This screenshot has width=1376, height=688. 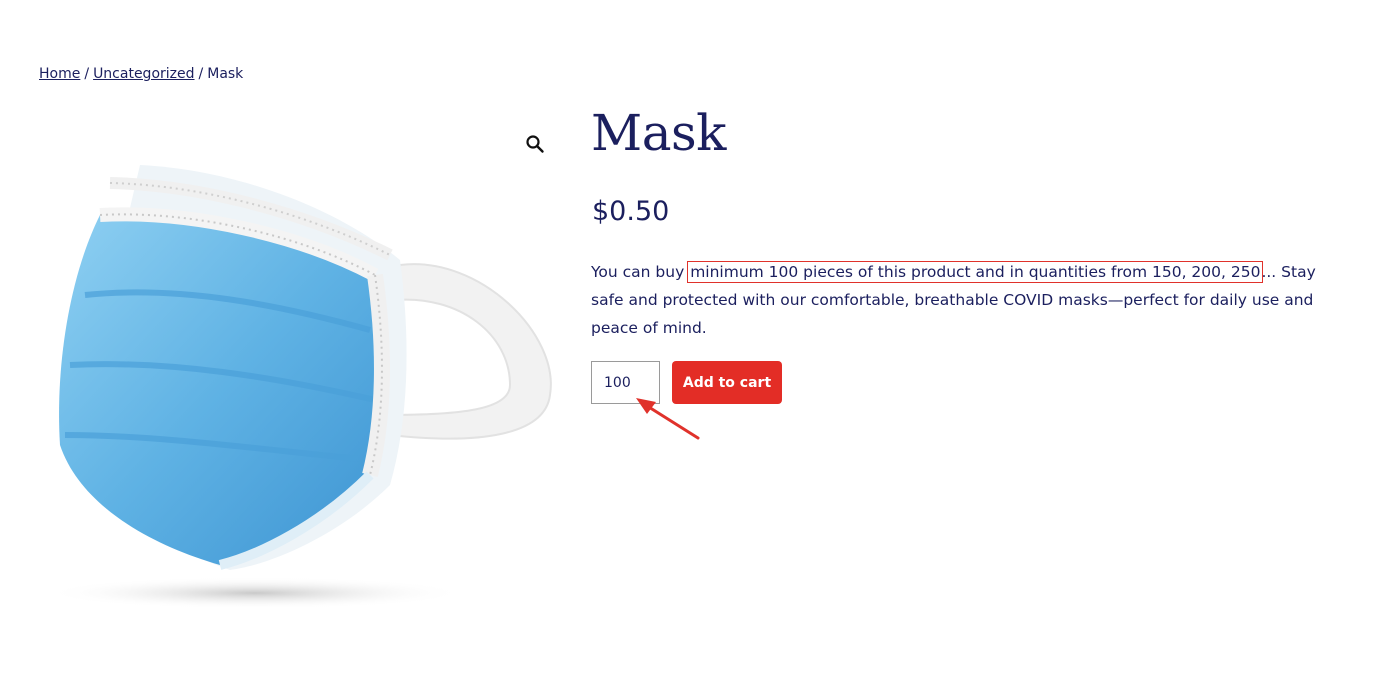 I want to click on product-price: $0.50, so click(x=631, y=211).